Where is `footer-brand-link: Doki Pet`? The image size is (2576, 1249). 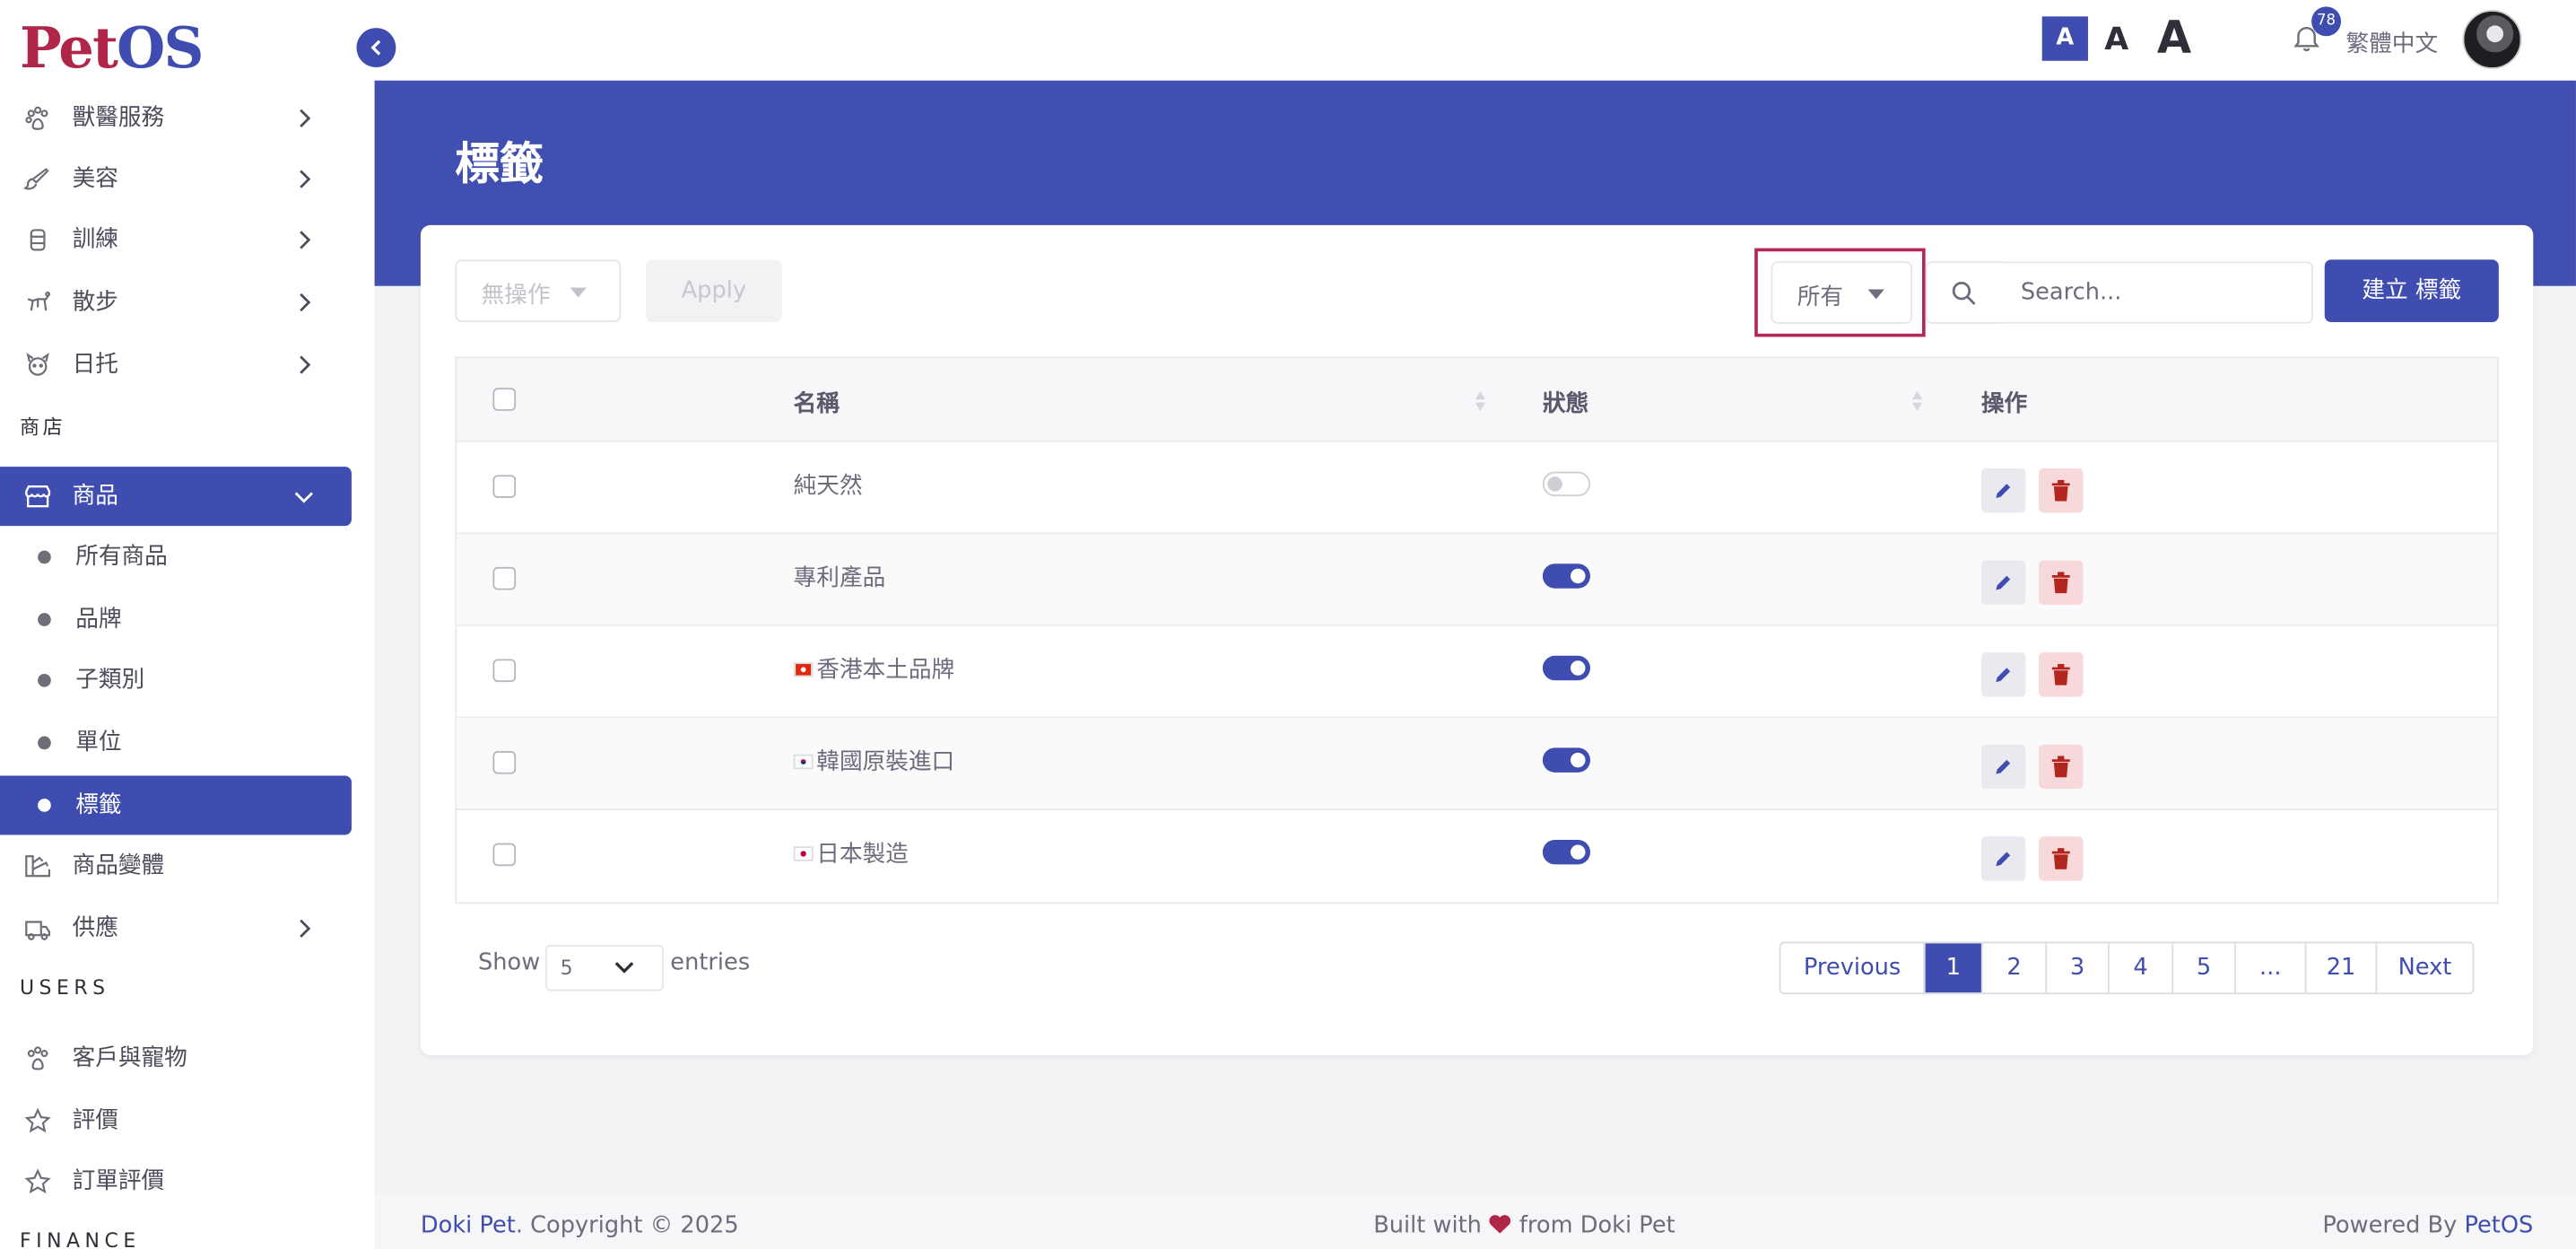 footer-brand-link: Doki Pet is located at coordinates (468, 1226).